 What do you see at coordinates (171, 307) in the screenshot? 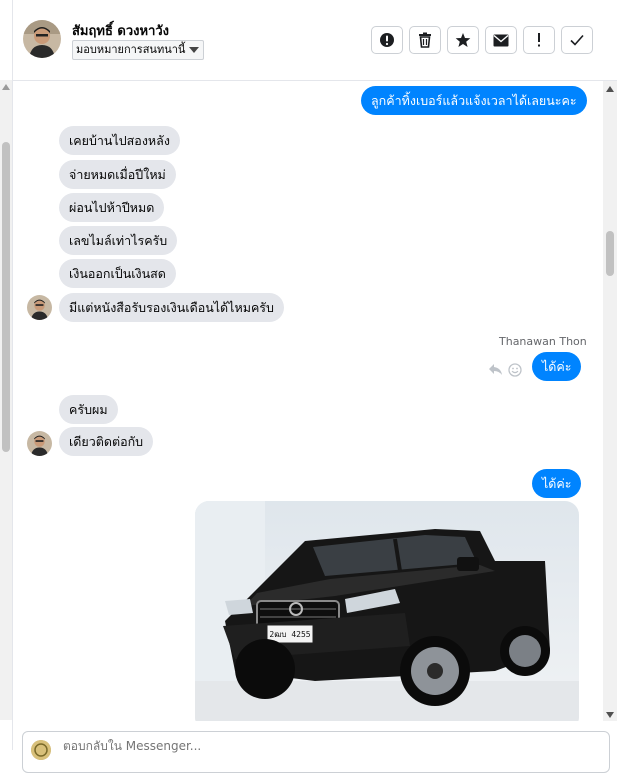
I see `message-incoming: มีแต่หนังสือรับรองเงินเดือนได้ไหมครับ` at bounding box center [171, 307].